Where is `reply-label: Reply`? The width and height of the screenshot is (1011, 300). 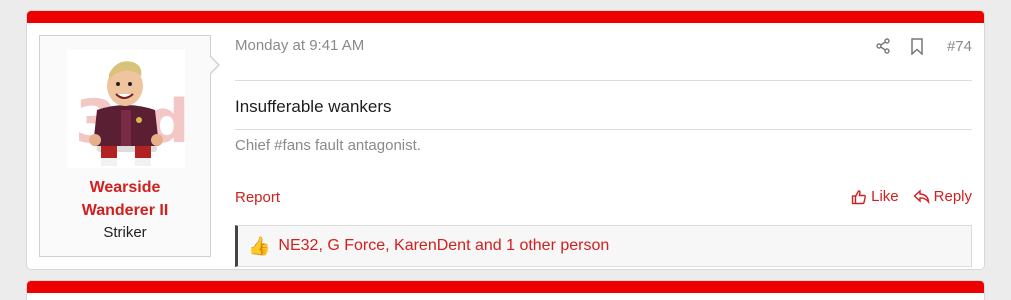
reply-label: Reply is located at coordinates (952, 196).